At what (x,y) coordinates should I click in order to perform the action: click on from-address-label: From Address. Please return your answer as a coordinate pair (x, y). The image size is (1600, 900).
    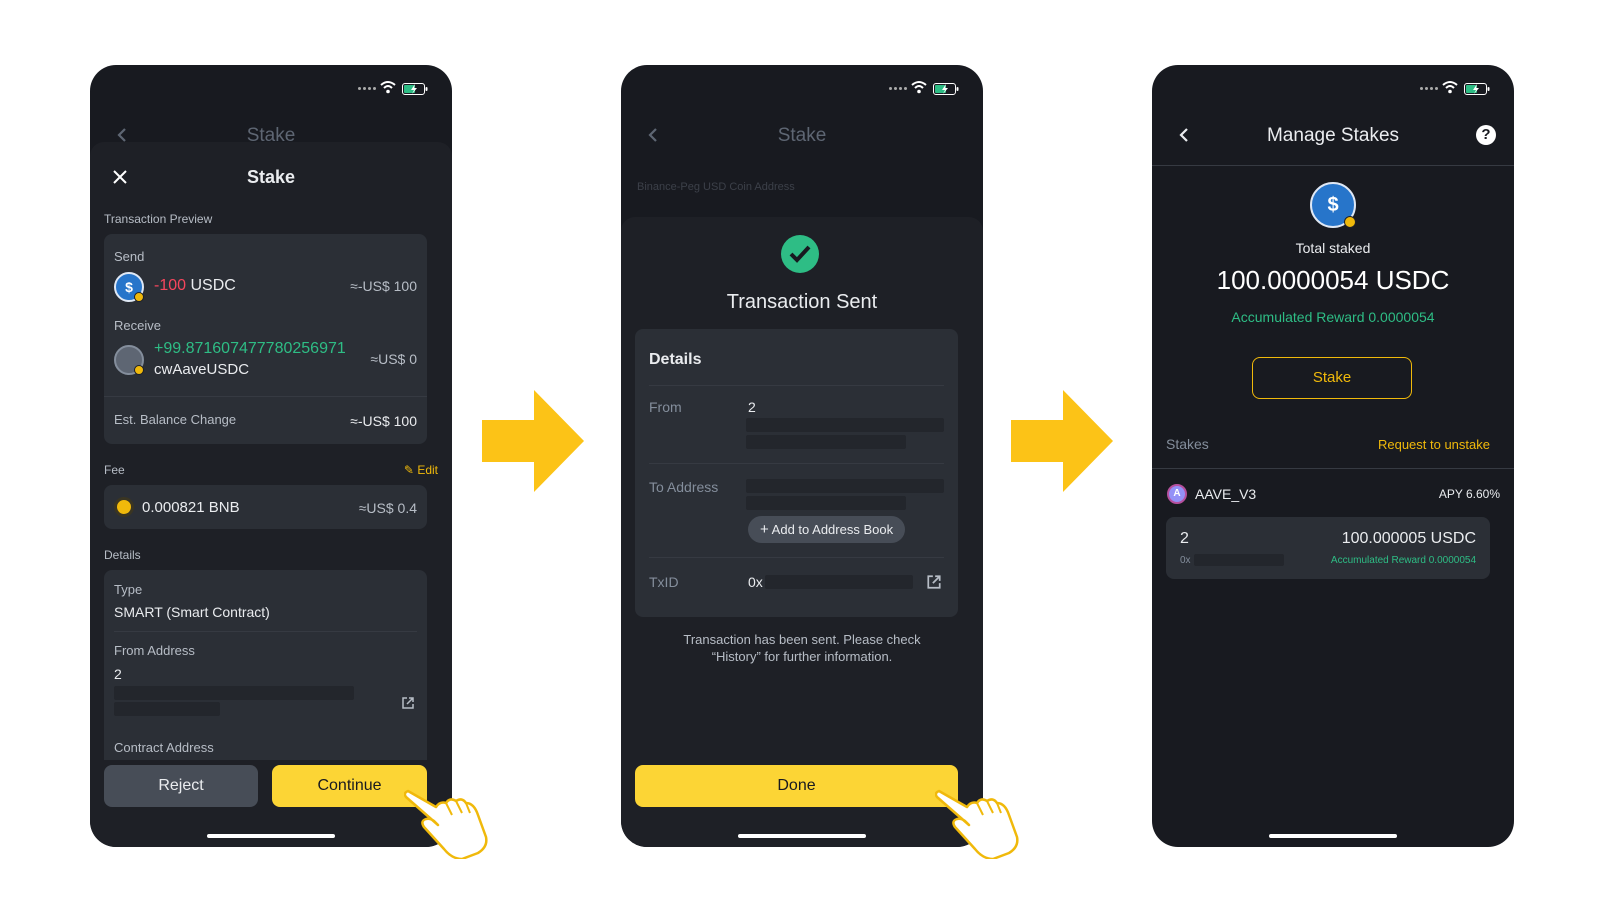
    Looking at the image, I should click on (154, 650).